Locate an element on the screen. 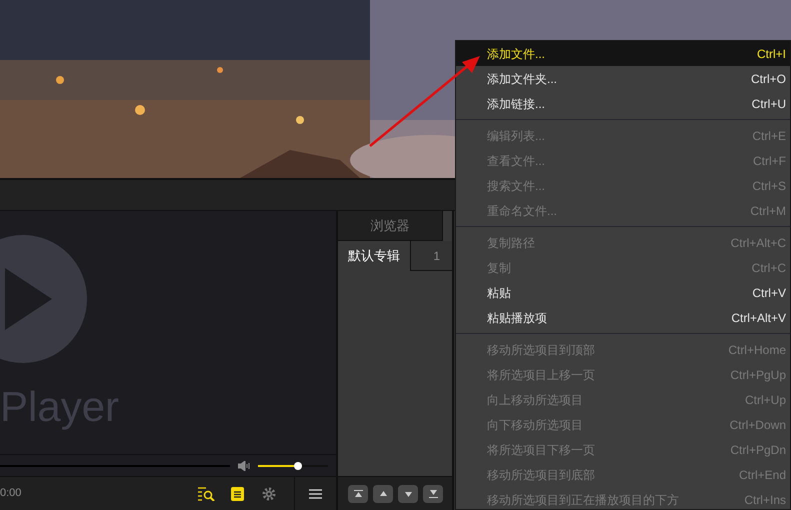  browser-tab: 浏览器 is located at coordinates (390, 226).